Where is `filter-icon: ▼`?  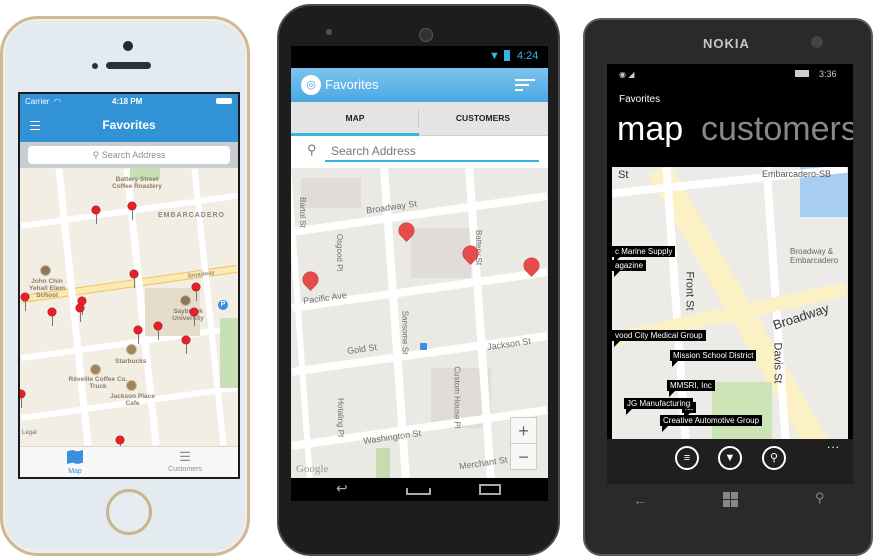
filter-icon: ▼ is located at coordinates (730, 458).